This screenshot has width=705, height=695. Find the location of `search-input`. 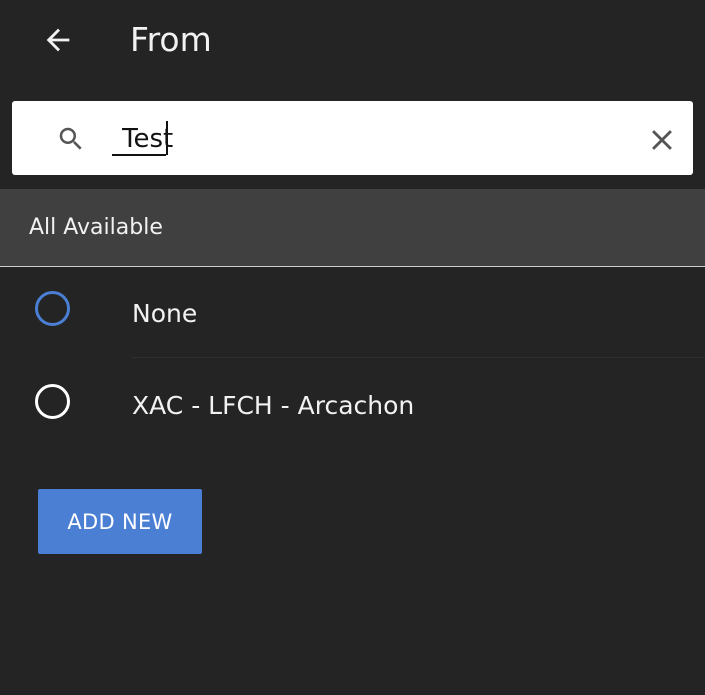

search-input is located at coordinates (362, 139).